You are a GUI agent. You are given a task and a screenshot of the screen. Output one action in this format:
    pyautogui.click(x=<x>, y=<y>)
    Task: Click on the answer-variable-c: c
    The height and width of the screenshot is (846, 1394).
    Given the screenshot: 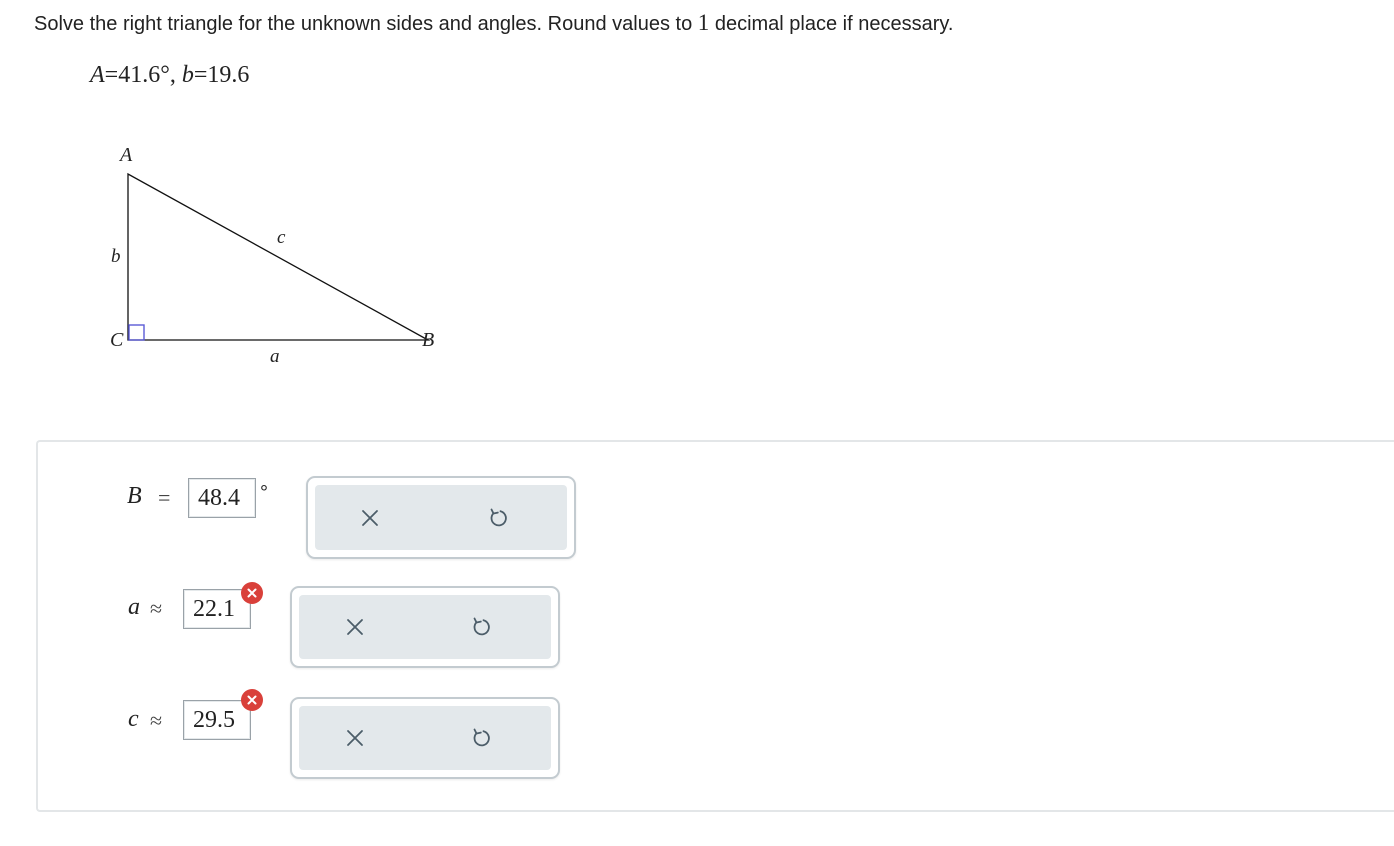 What is the action you would take?
    pyautogui.click(x=133, y=719)
    